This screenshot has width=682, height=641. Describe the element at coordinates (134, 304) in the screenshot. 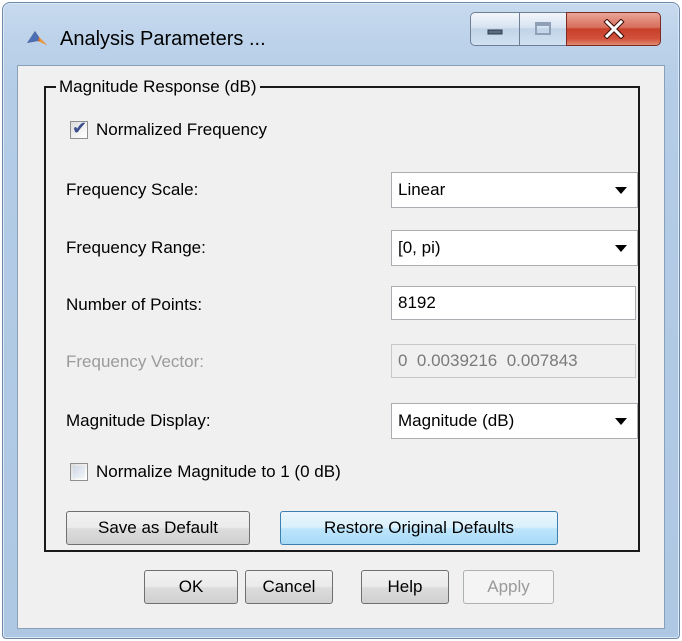

I see `number-of-points-label: Number of Points:` at that location.